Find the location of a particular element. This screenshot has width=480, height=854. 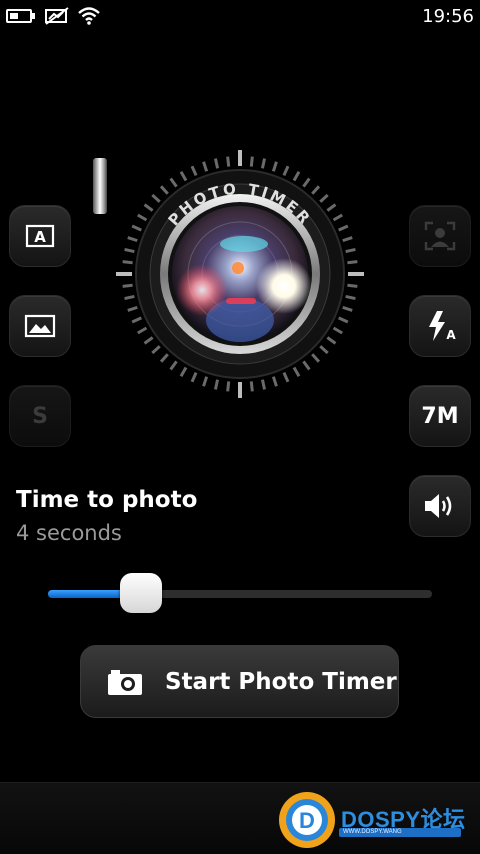

slider-thumb is located at coordinates (140, 593).